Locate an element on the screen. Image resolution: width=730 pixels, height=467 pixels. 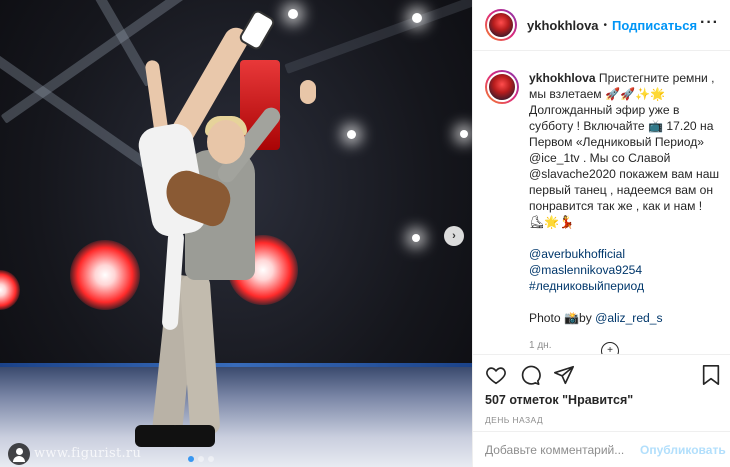
chevron-right-icon: › is located at coordinates (454, 236).